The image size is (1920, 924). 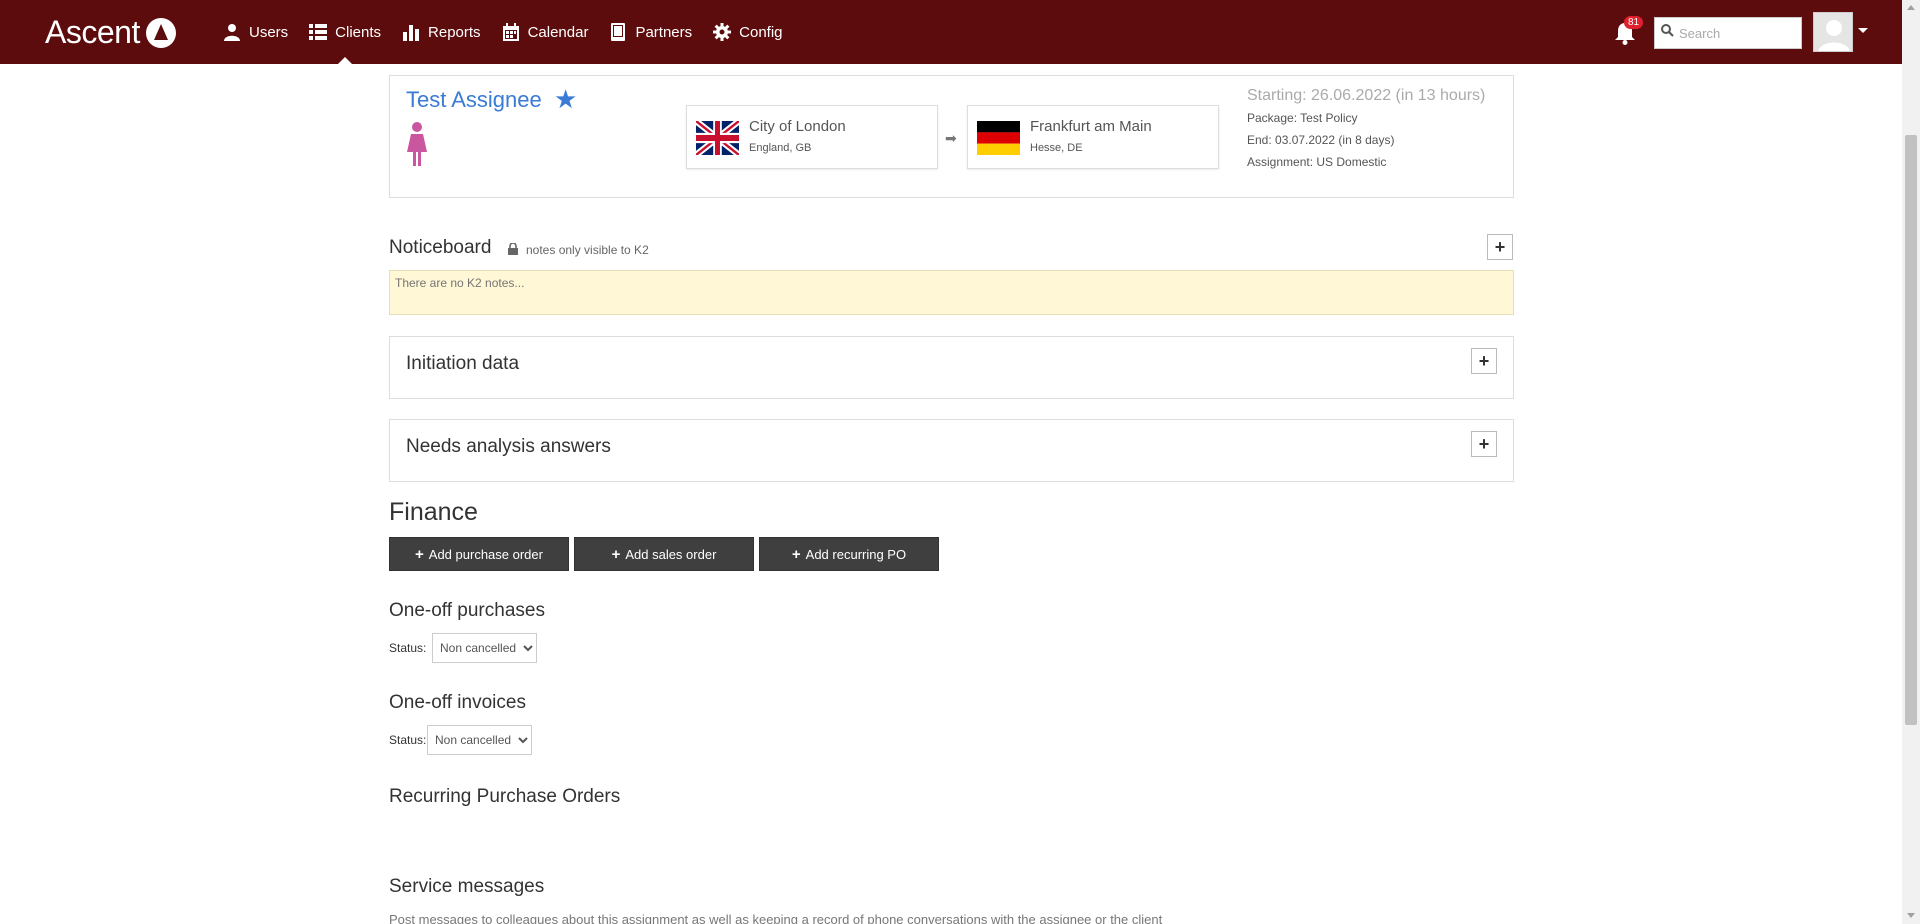 I want to click on app-logo: Ascent, so click(x=110, y=32).